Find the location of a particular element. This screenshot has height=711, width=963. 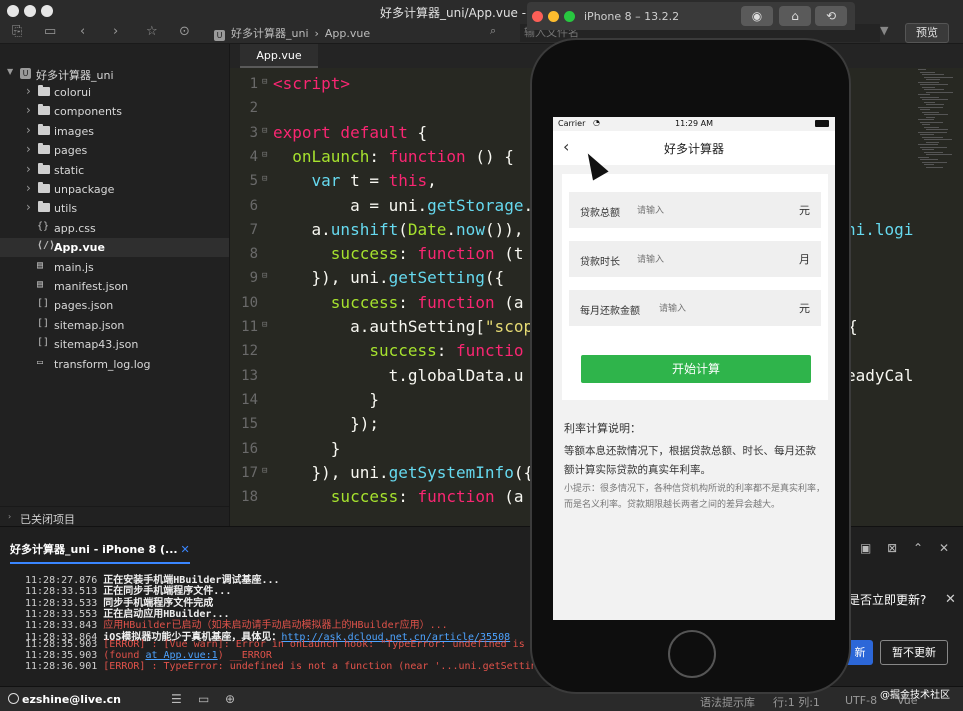

tree-item: ▤ manifest.json is located at coordinates (114, 286).